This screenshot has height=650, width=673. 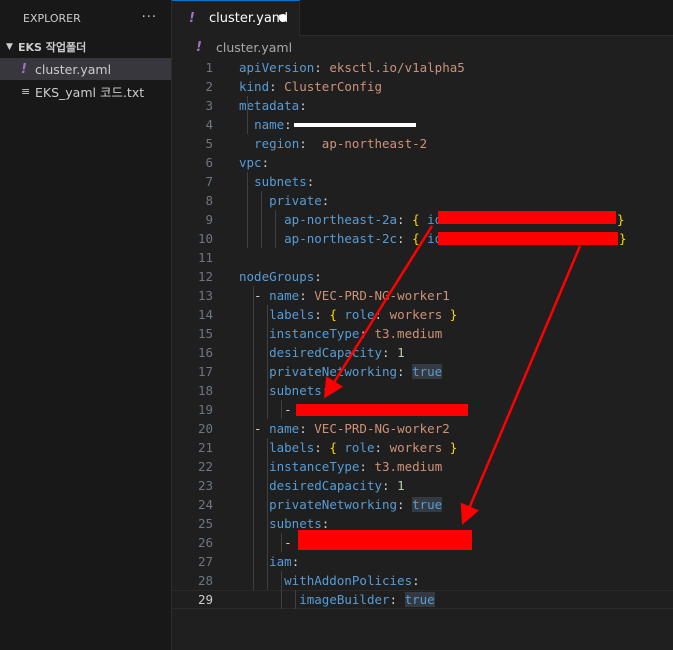 What do you see at coordinates (348, 447) in the screenshot?
I see `line-text: labels: { role: workers }` at bounding box center [348, 447].